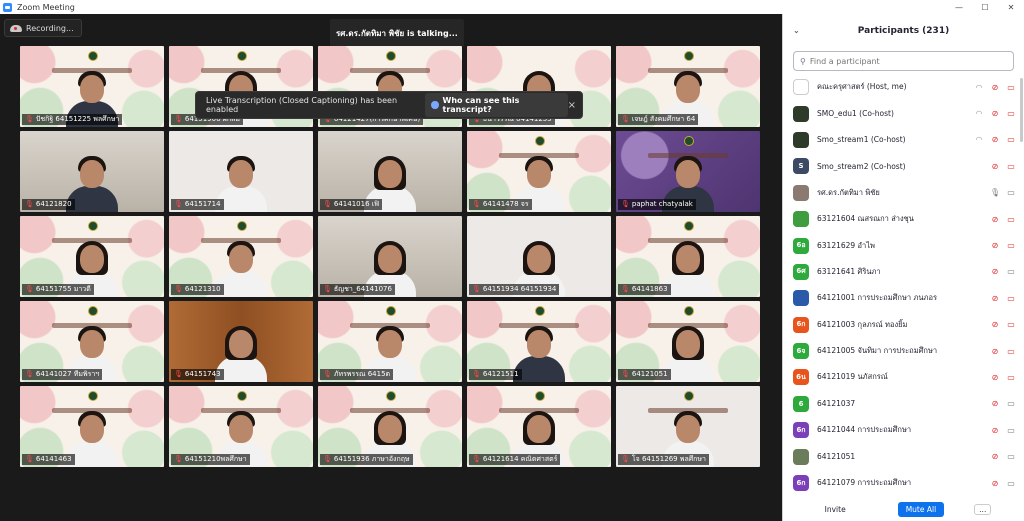 This screenshot has height=521, width=1024. Describe the element at coordinates (903, 193) in the screenshot. I see `participant-row: รศ.ดร.กัตทิมา พิชัย 🎙 ▭` at that location.